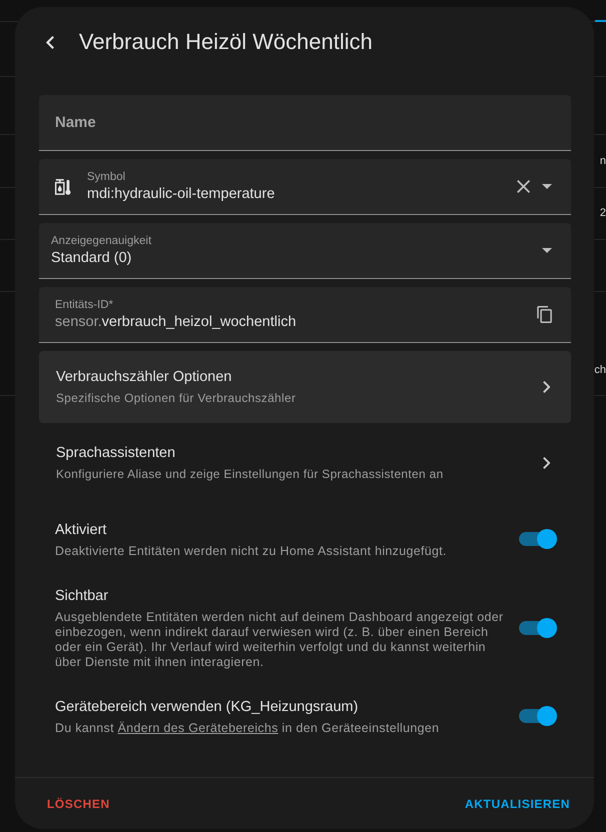  What do you see at coordinates (225, 42) in the screenshot?
I see `dialog-title: Verbrauch Heizöl Wöchentlich` at bounding box center [225, 42].